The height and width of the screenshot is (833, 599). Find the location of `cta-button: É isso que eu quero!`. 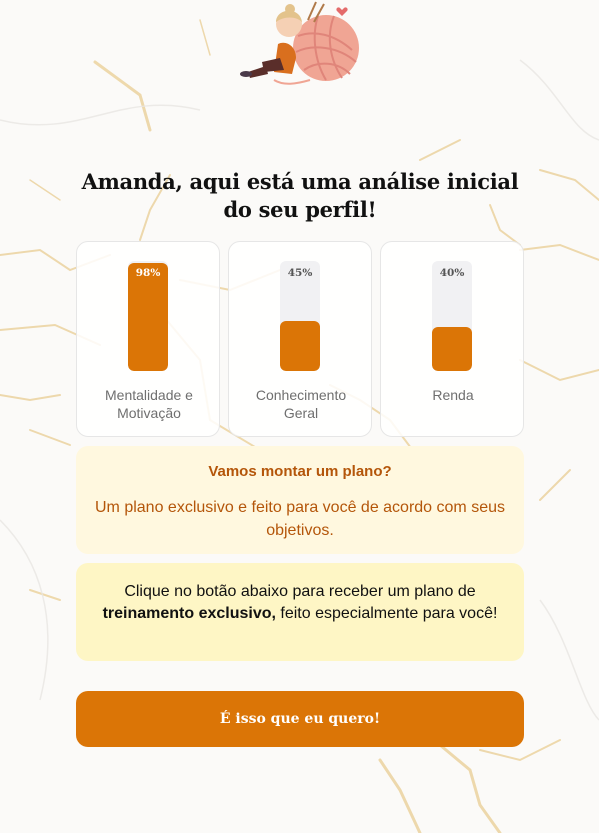

cta-button: É isso que eu quero! is located at coordinates (300, 719).